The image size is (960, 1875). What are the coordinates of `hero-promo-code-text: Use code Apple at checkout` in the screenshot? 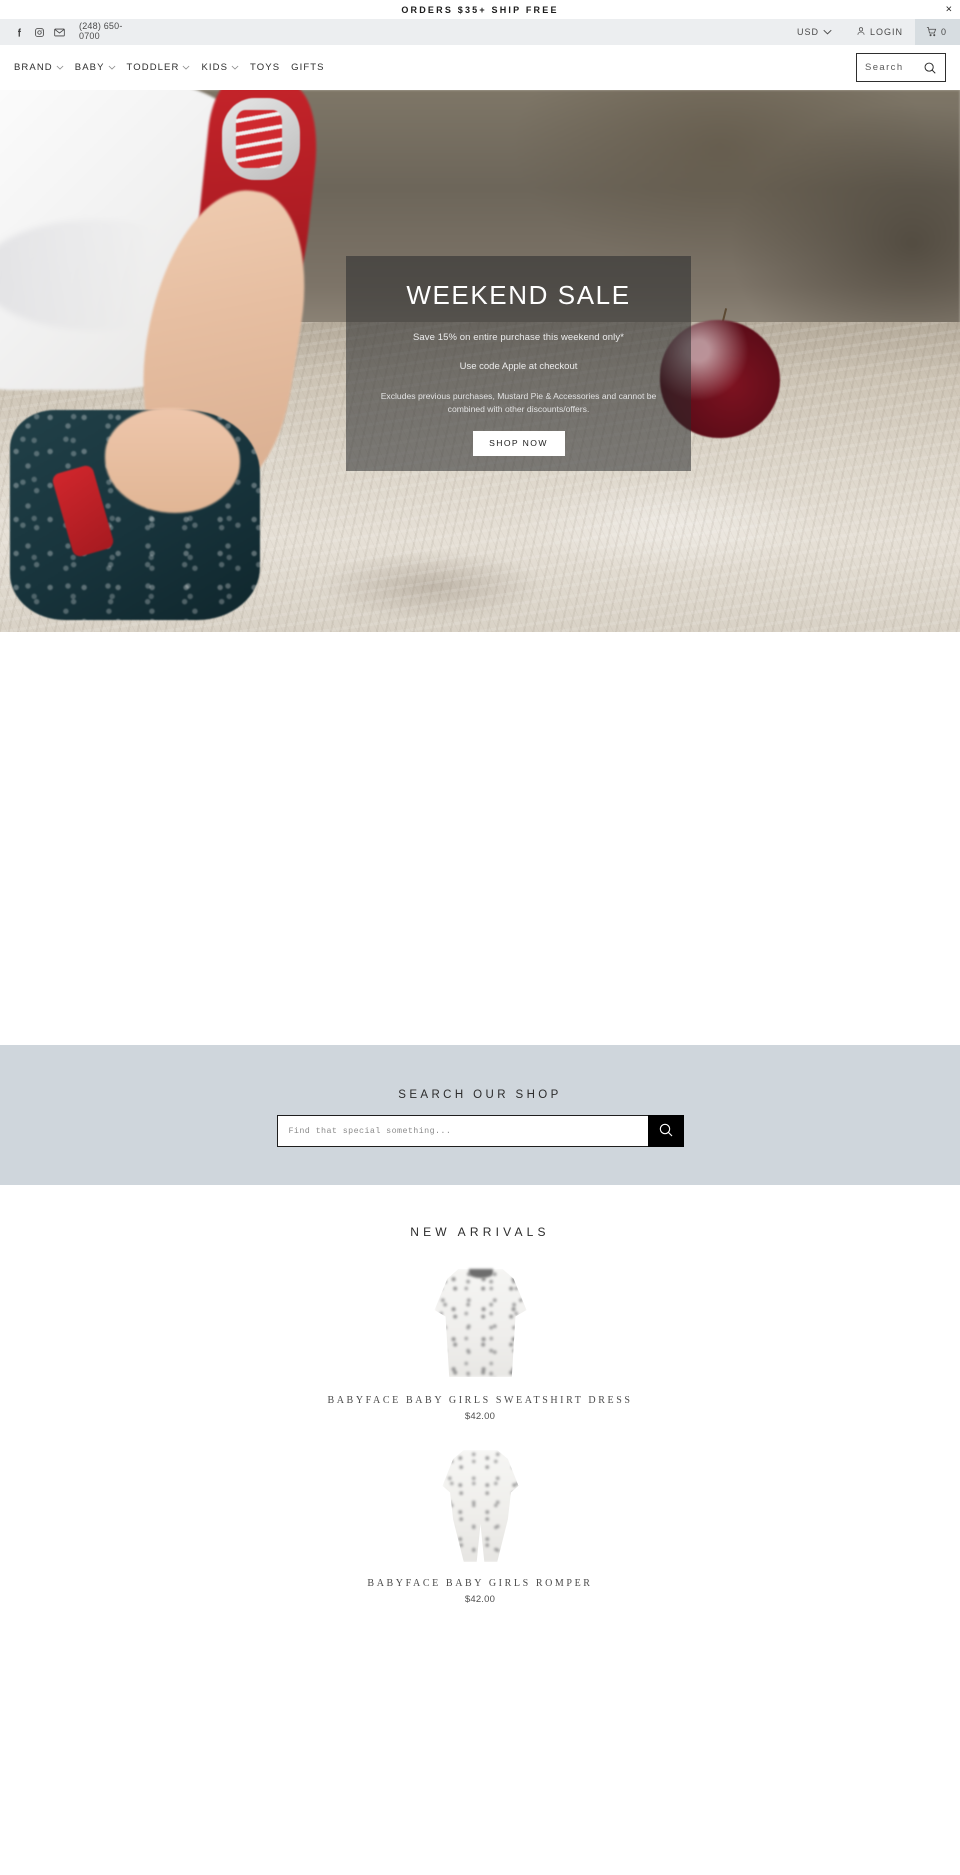 It's located at (518, 366).